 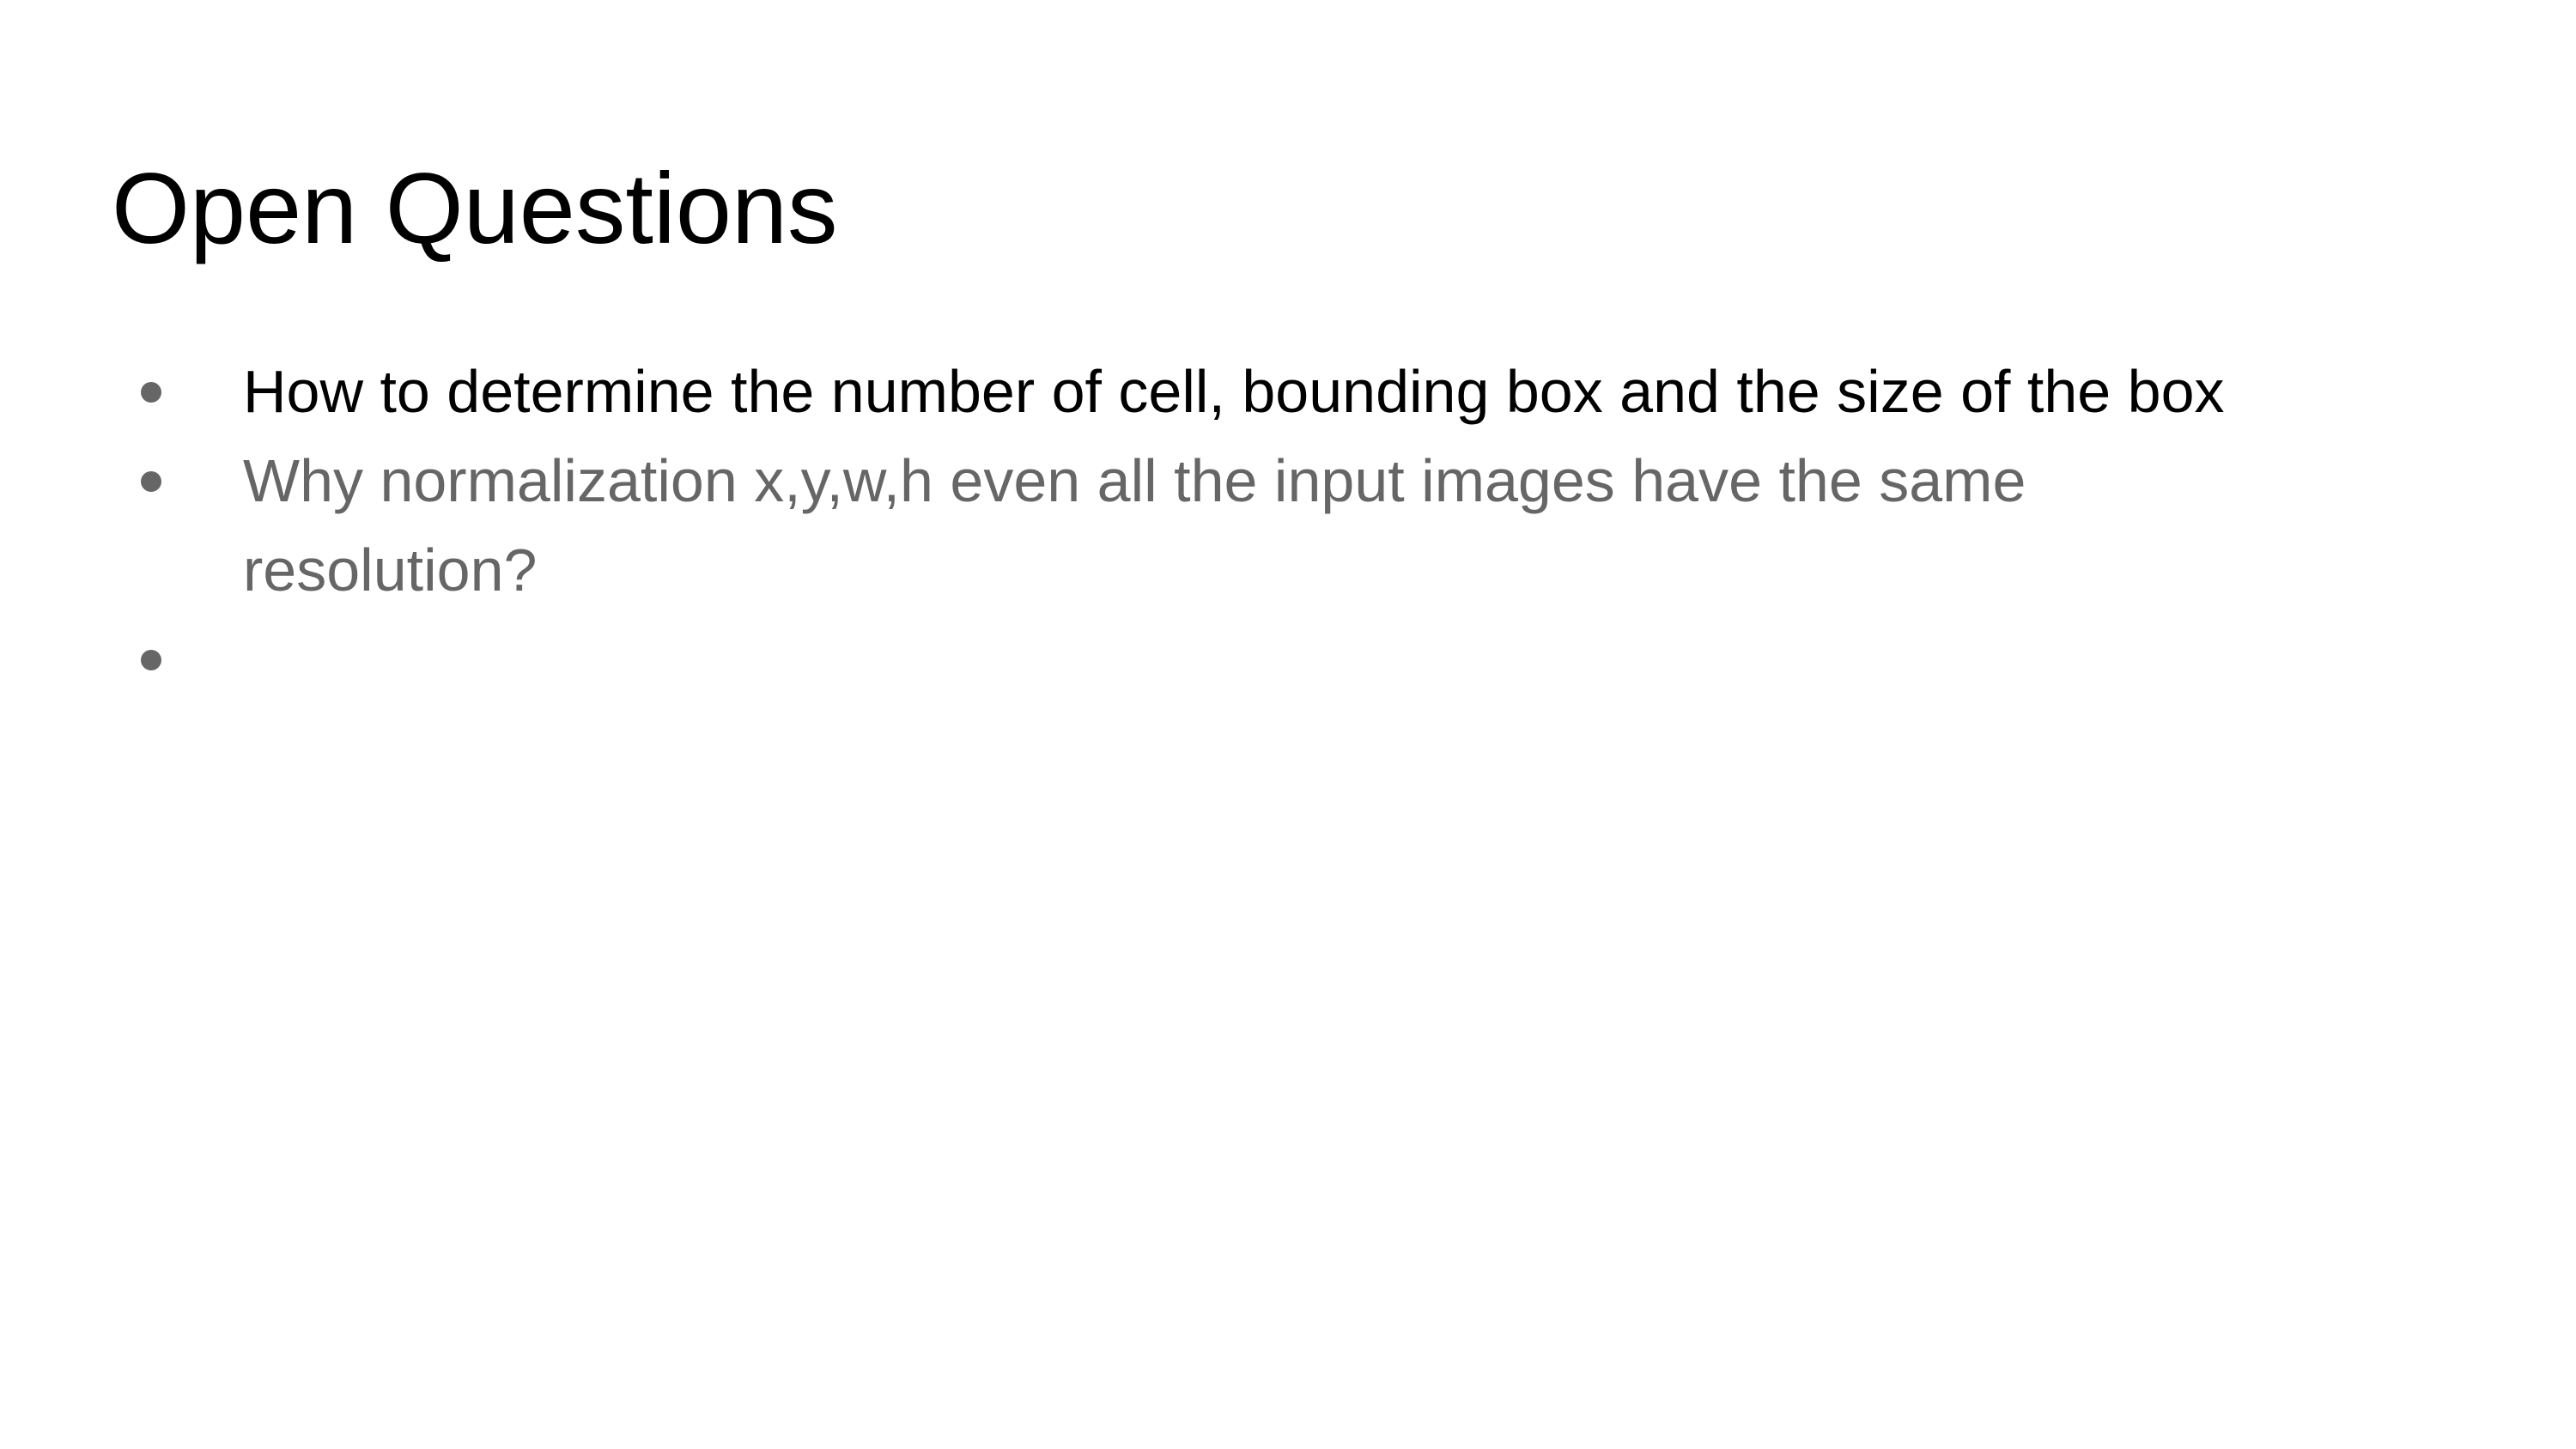 I want to click on bullet-item-empty, so click(x=1186, y=659).